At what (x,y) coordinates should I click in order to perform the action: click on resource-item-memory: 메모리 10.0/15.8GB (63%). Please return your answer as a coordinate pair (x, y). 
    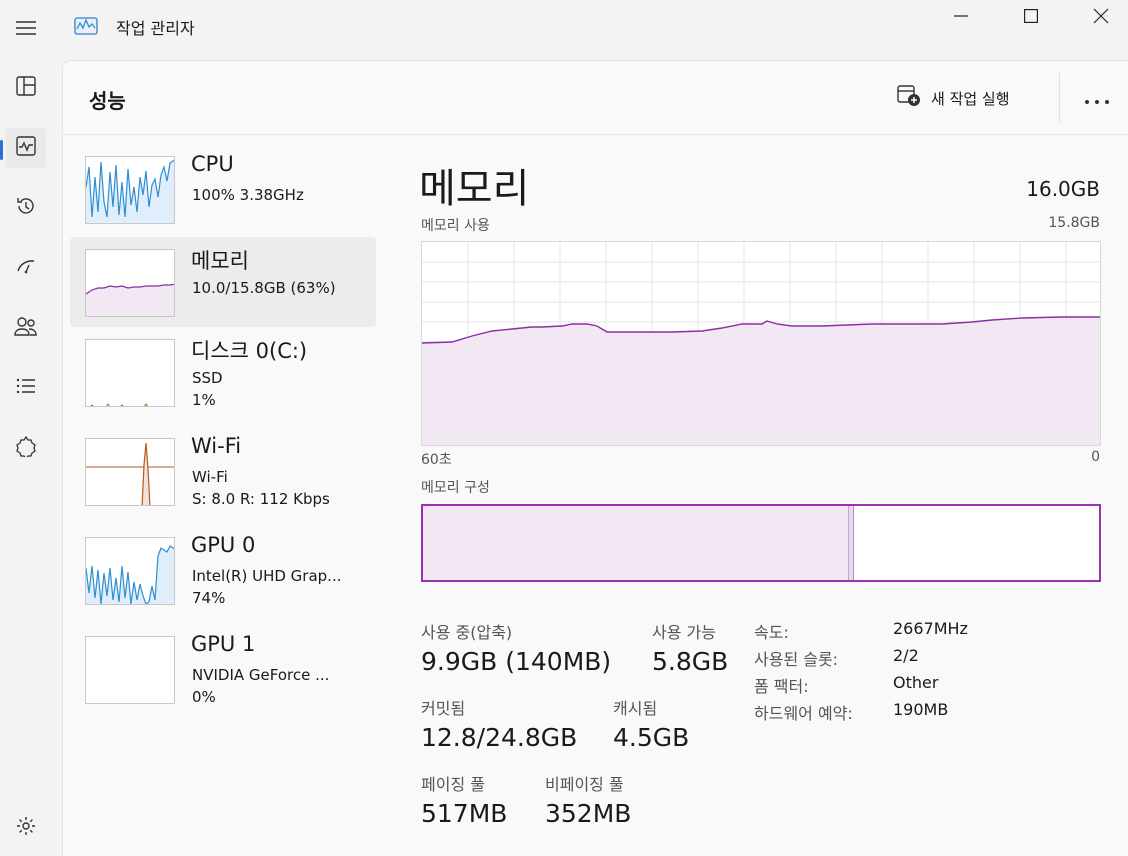
    Looking at the image, I should click on (223, 282).